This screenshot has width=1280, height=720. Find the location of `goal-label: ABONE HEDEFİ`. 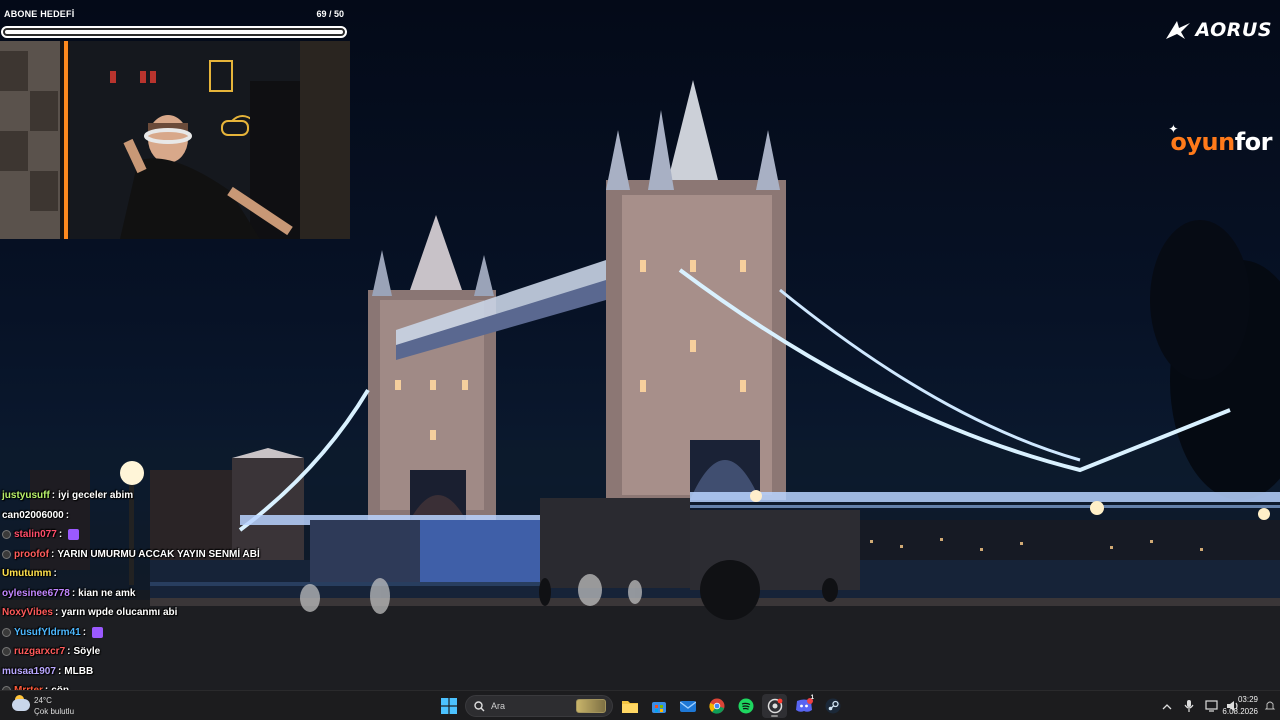

goal-label: ABONE HEDEFİ is located at coordinates (39, 14).